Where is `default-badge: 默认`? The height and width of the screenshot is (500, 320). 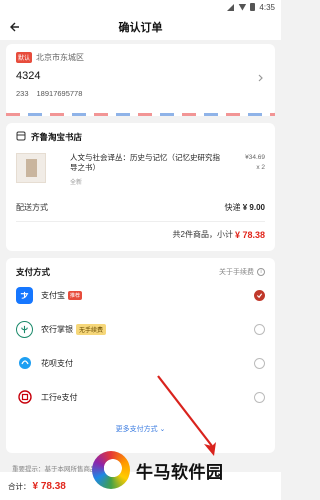 default-badge: 默认 is located at coordinates (24, 57).